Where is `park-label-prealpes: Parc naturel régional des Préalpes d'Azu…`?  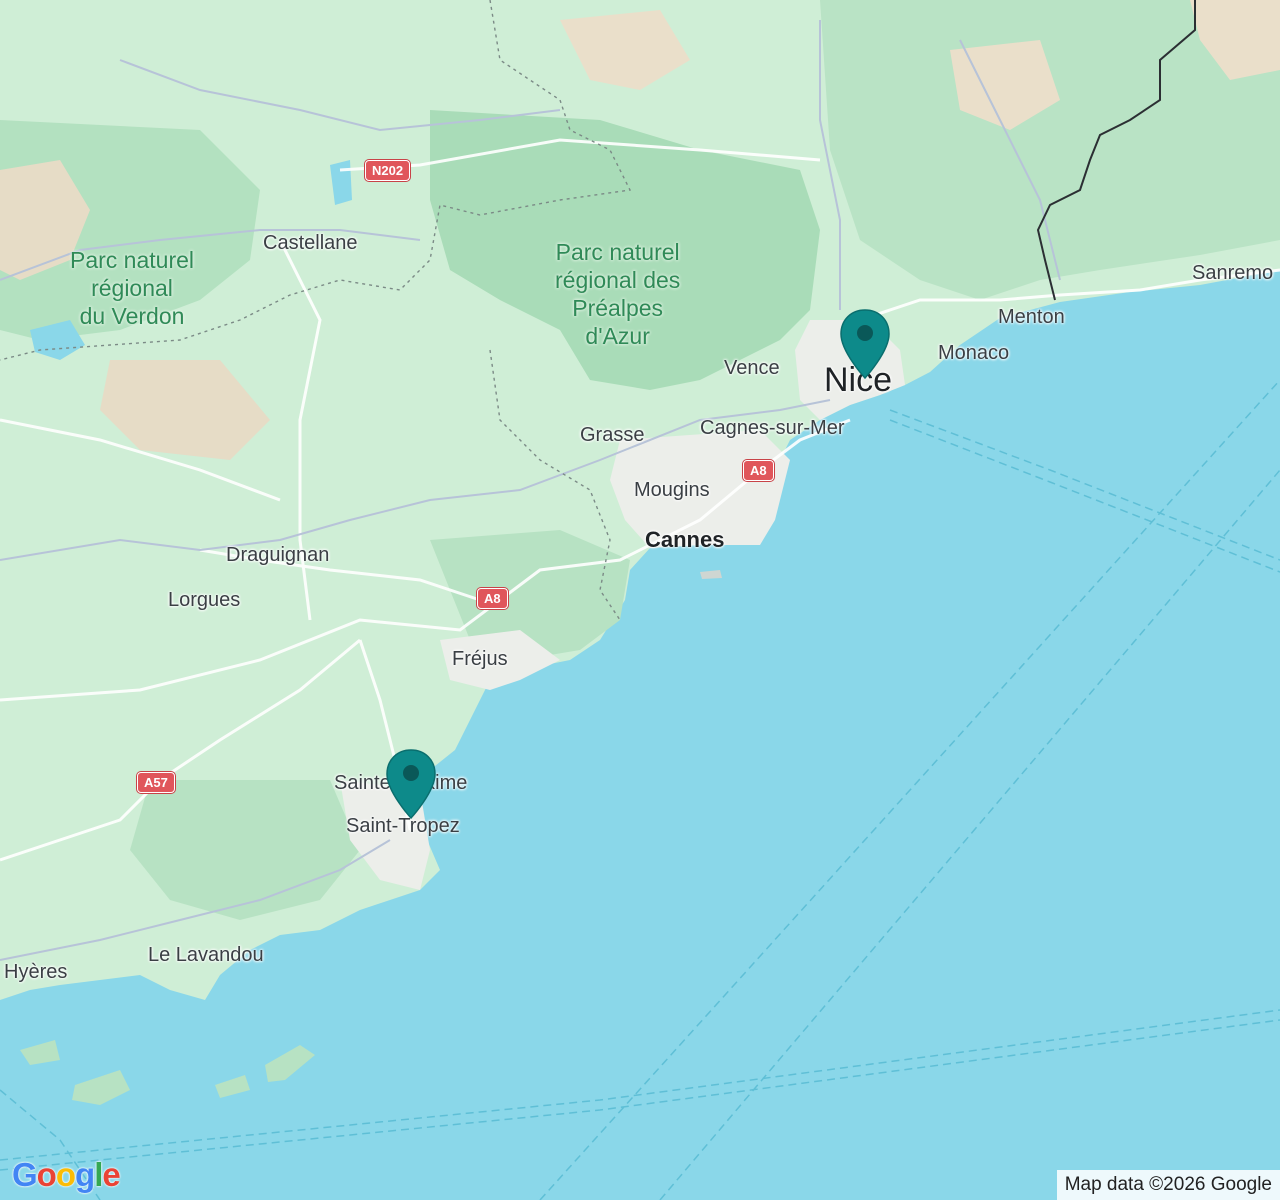 park-label-prealpes: Parc naturel régional des Préalpes d'Azu… is located at coordinates (618, 294).